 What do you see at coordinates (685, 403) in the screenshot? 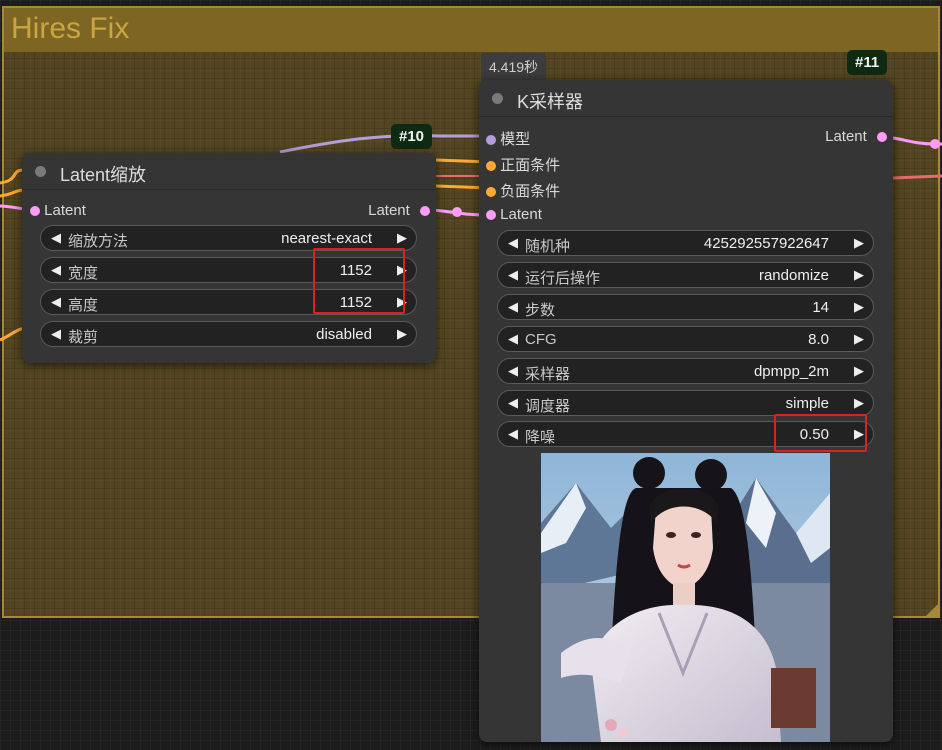
I see `widget-scheduler: ◀ 调度器 simple ▶` at bounding box center [685, 403].